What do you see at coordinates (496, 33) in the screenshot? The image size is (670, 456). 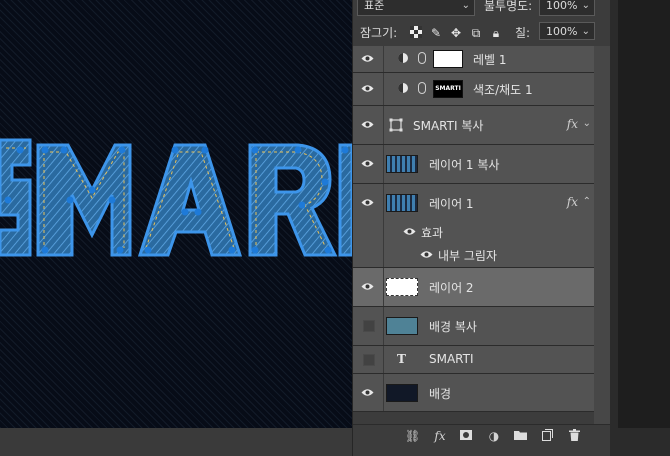 I see `lock-all-icon: 🔒︎` at bounding box center [496, 33].